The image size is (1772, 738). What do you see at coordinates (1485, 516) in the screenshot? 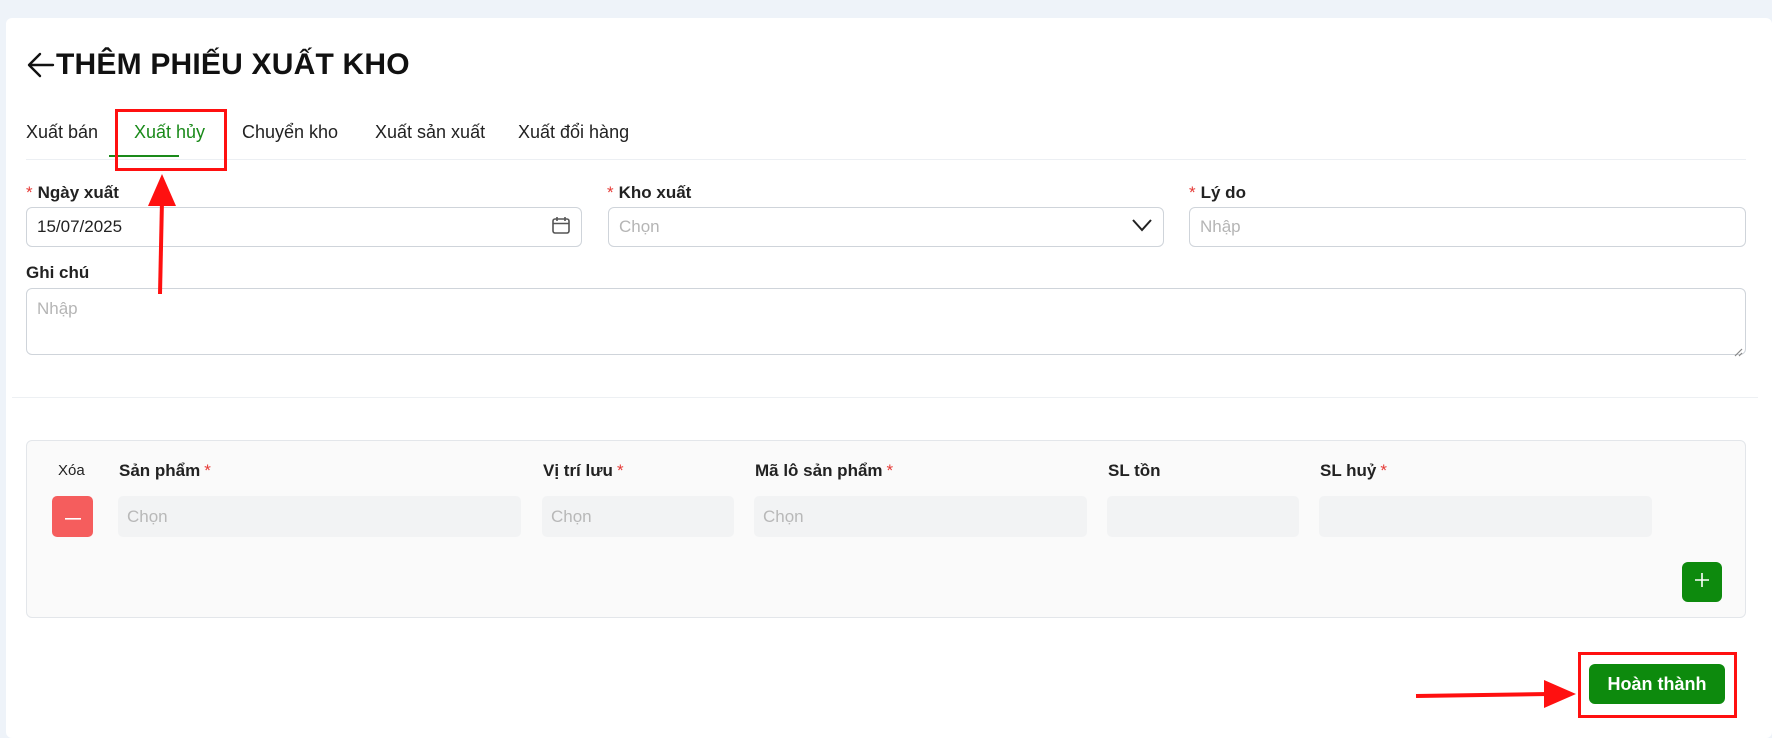
I see `destroy-qty-input` at bounding box center [1485, 516].